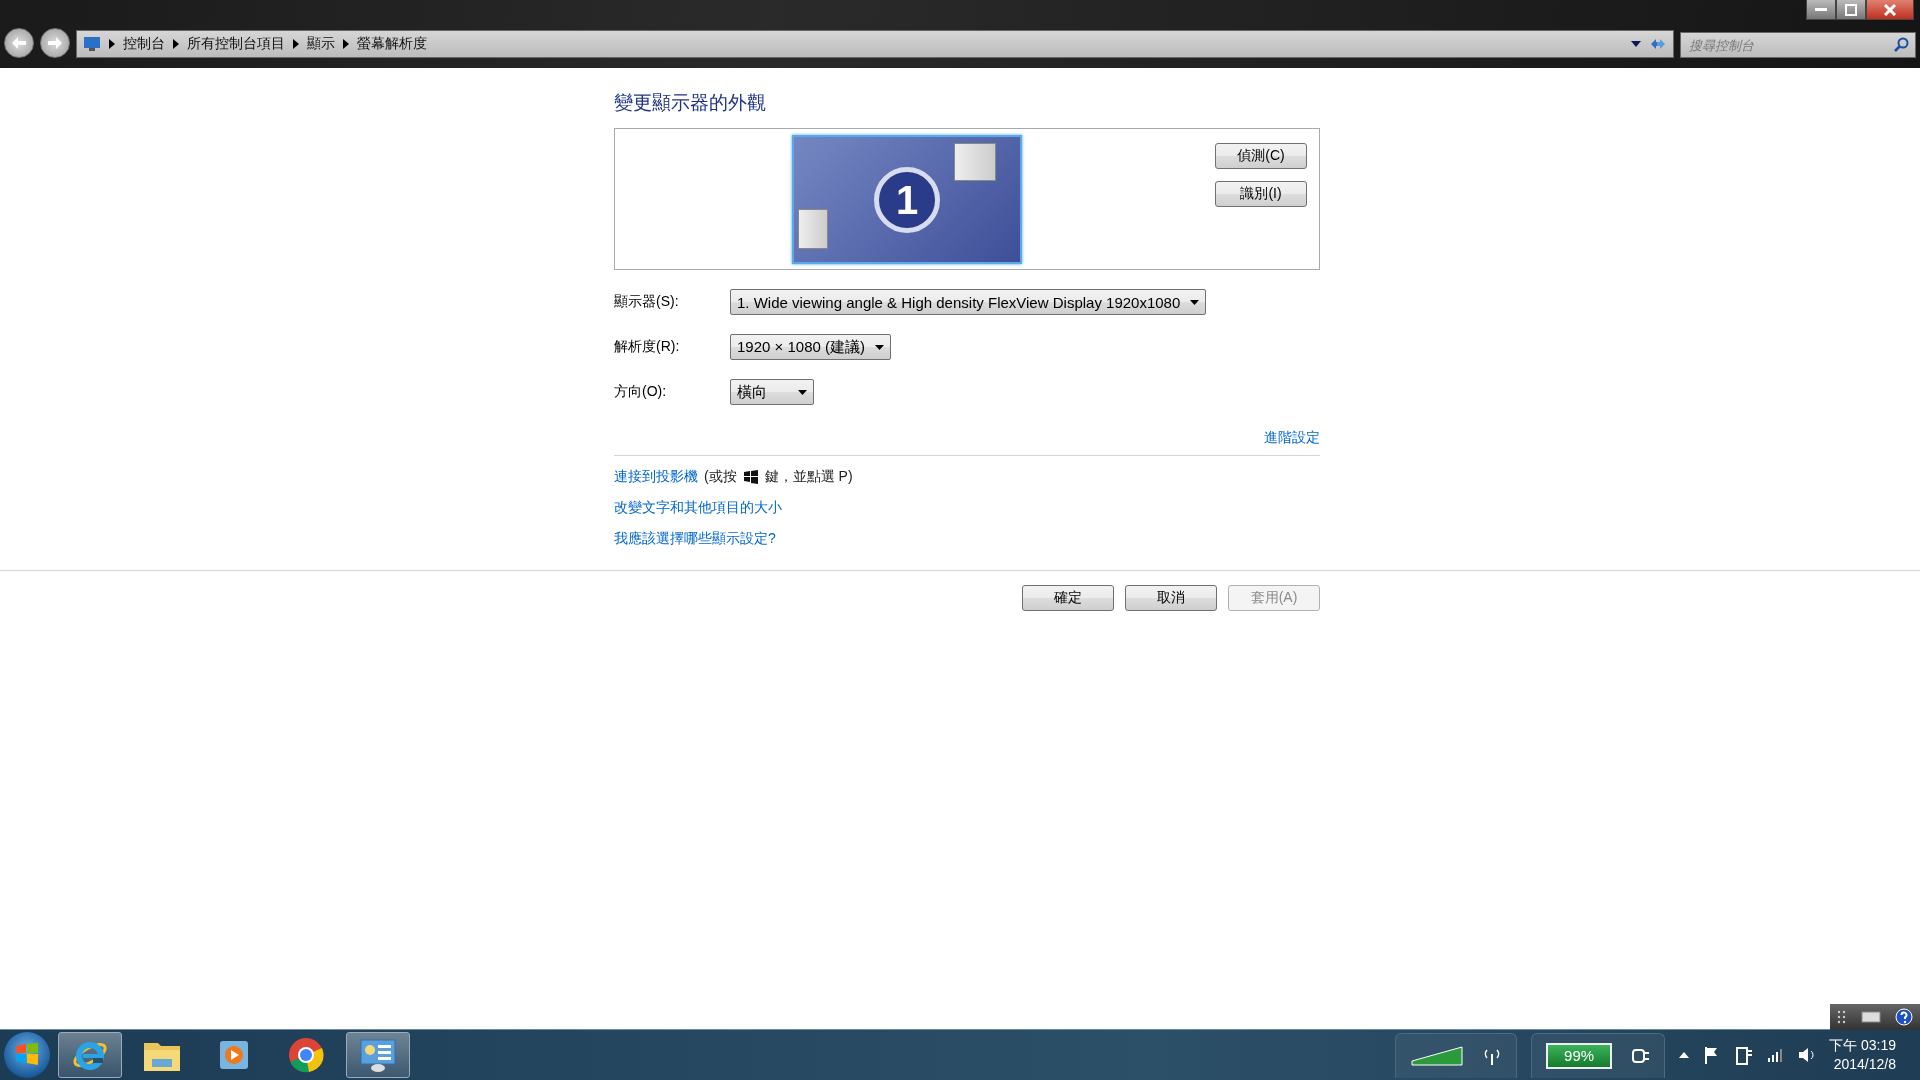 Image resolution: width=1920 pixels, height=1080 pixels. Describe the element at coordinates (1862, 1055) in the screenshot. I see `clock: 下午 03:19 2014/12/8` at that location.